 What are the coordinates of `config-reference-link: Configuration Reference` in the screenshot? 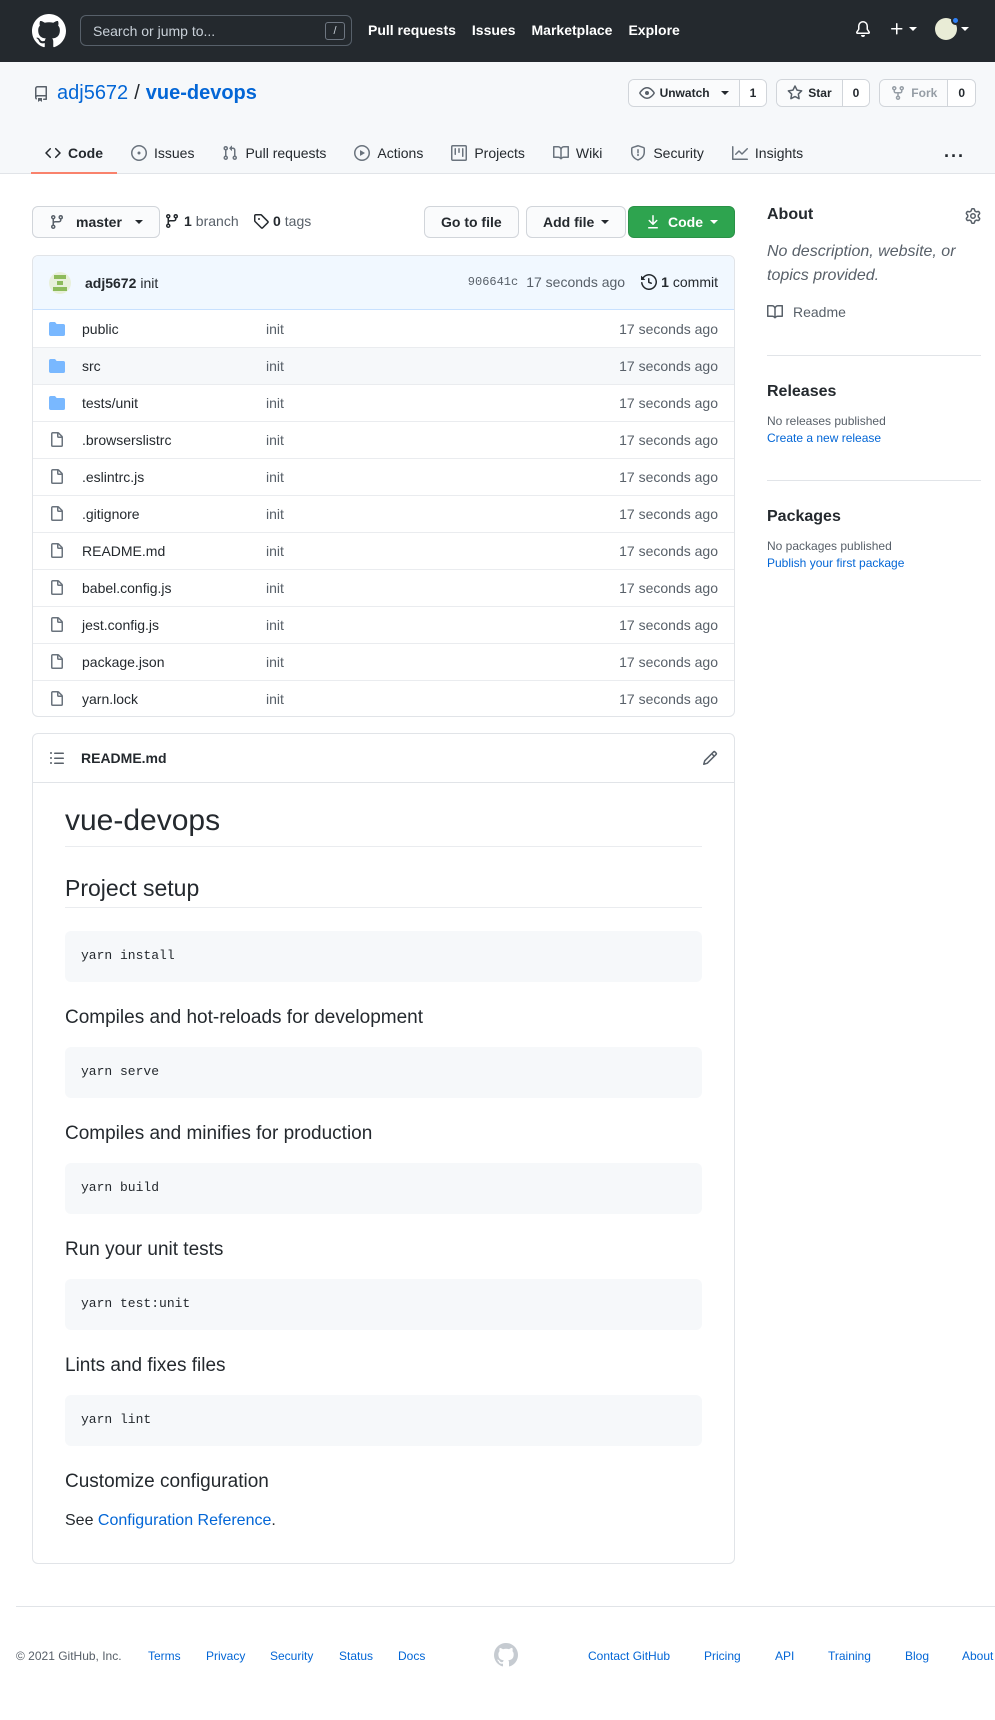 It's located at (184, 1520).